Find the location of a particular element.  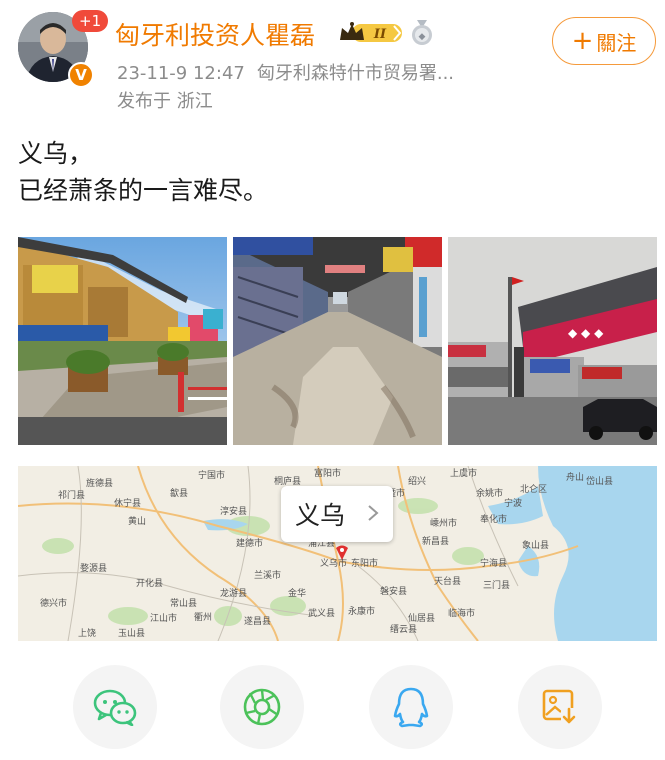

svg-text: 黄山 is located at coordinates (137, 521).